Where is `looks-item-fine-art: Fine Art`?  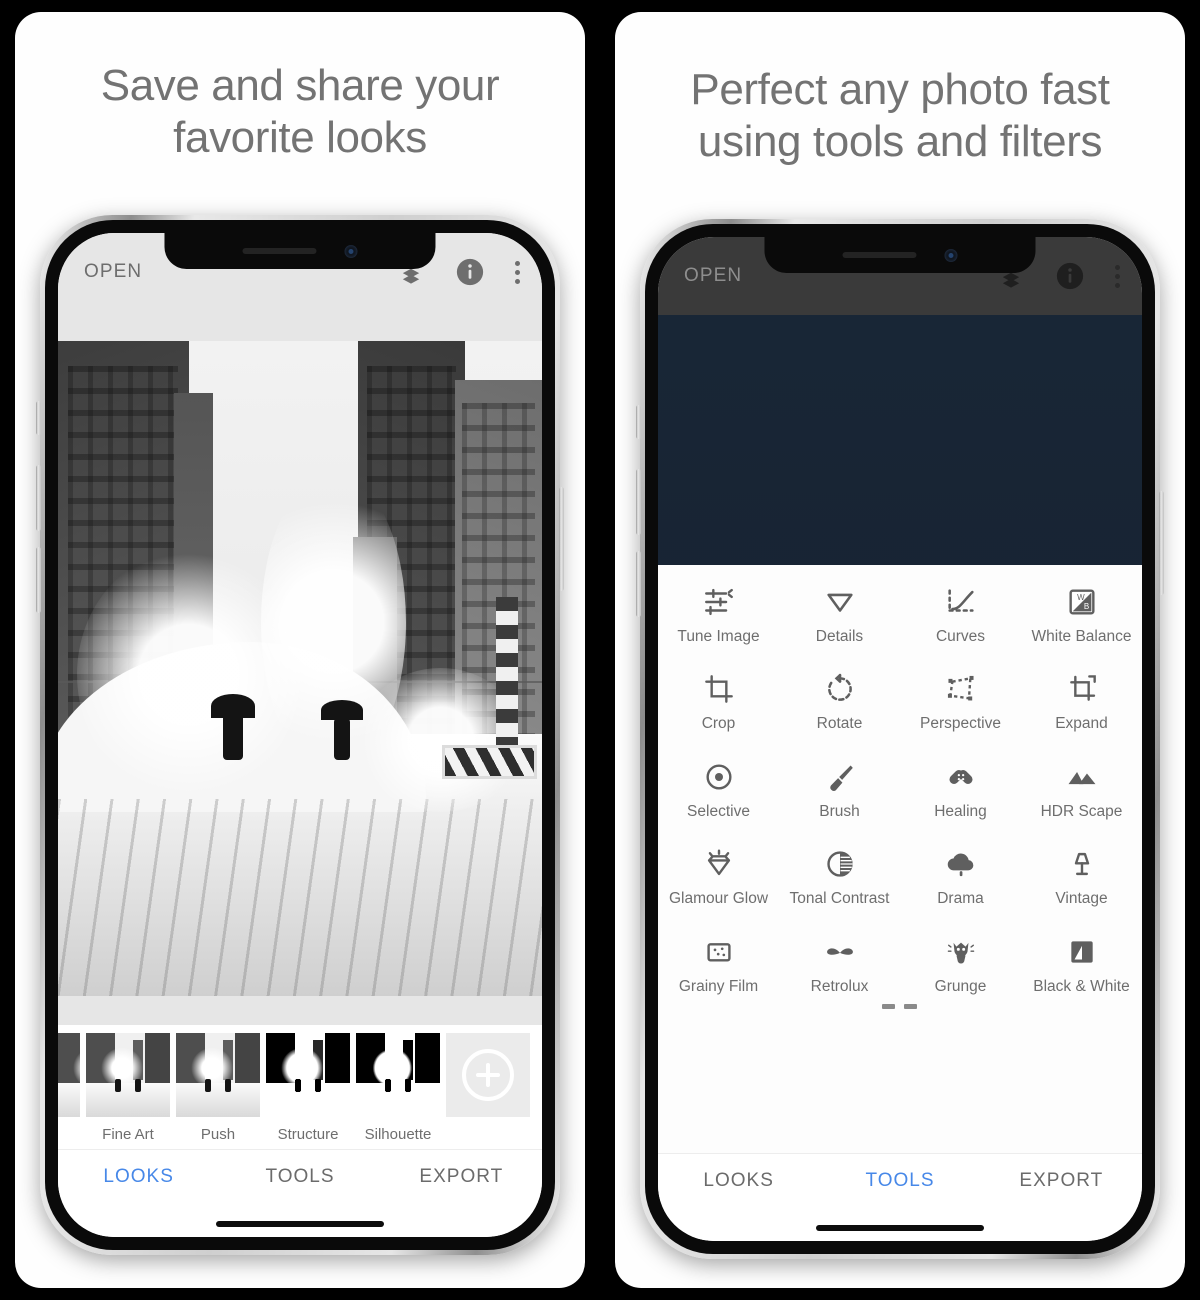
looks-item-fine-art: Fine Art is located at coordinates (128, 1088).